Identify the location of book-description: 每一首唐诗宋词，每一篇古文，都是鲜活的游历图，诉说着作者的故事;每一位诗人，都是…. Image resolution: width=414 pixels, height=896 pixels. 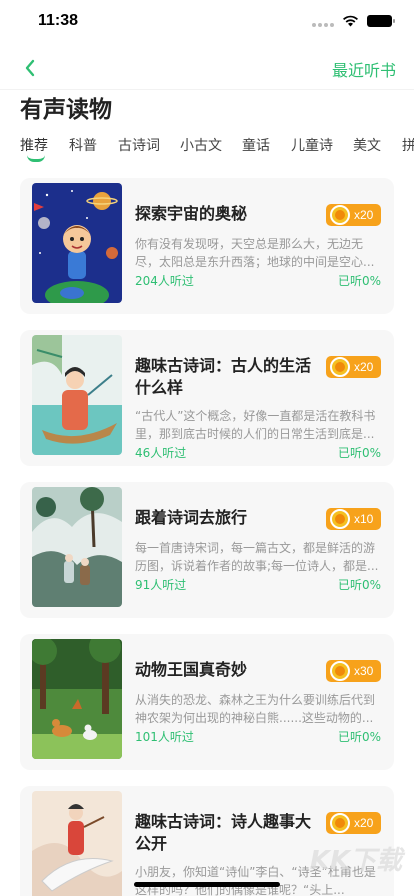
(257, 557).